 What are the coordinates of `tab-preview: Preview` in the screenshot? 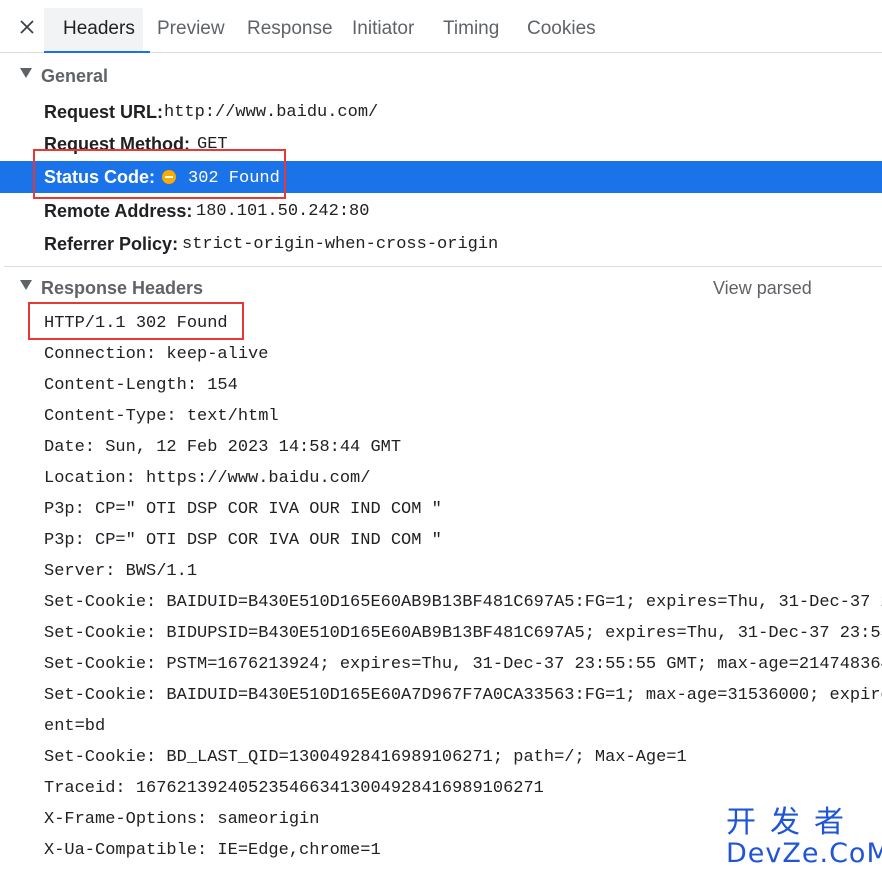 It's located at (191, 26).